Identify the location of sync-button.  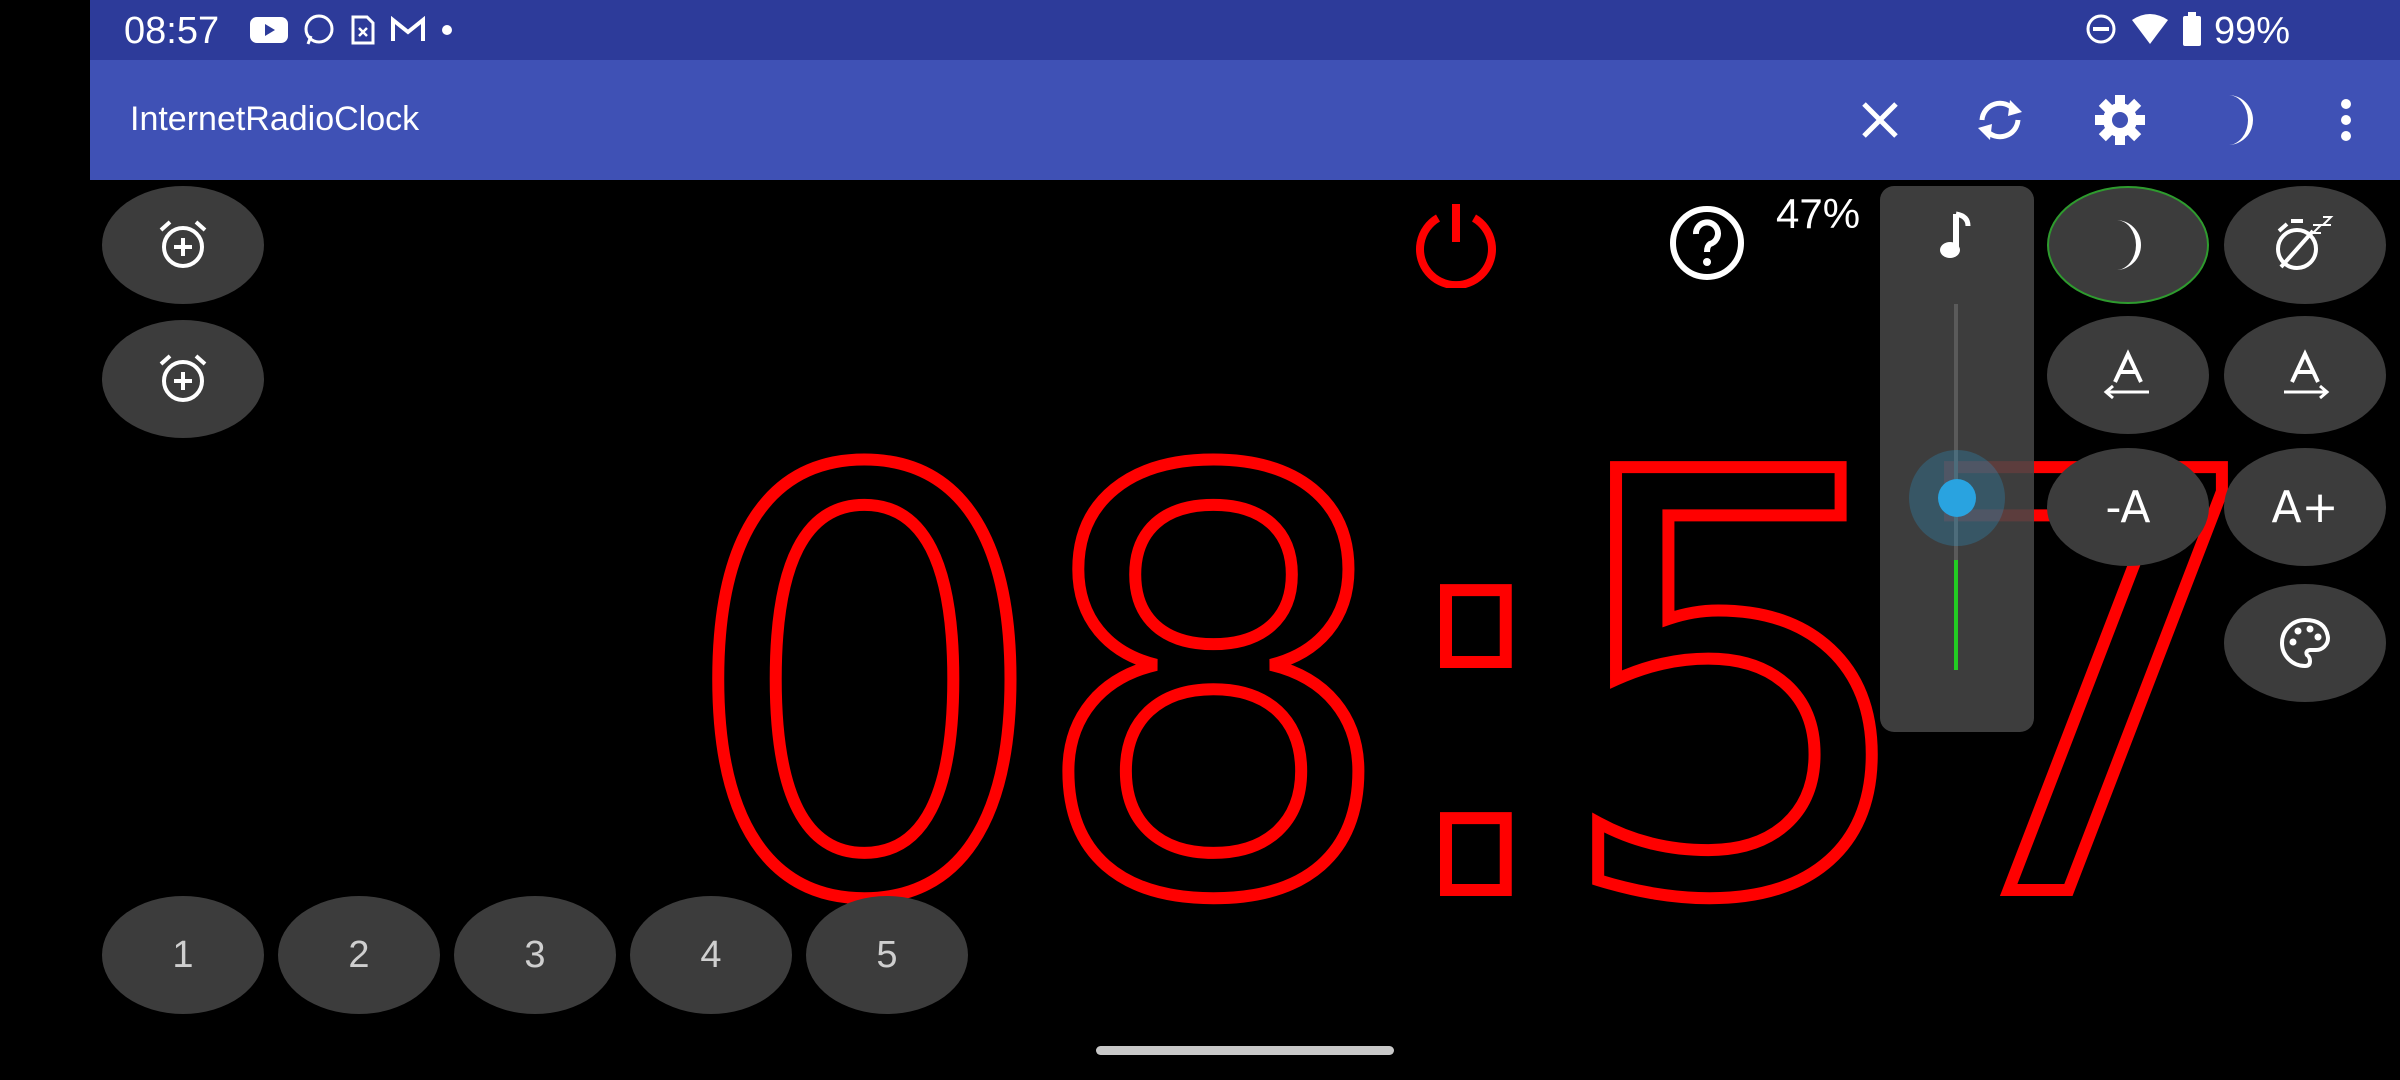
(2000, 120).